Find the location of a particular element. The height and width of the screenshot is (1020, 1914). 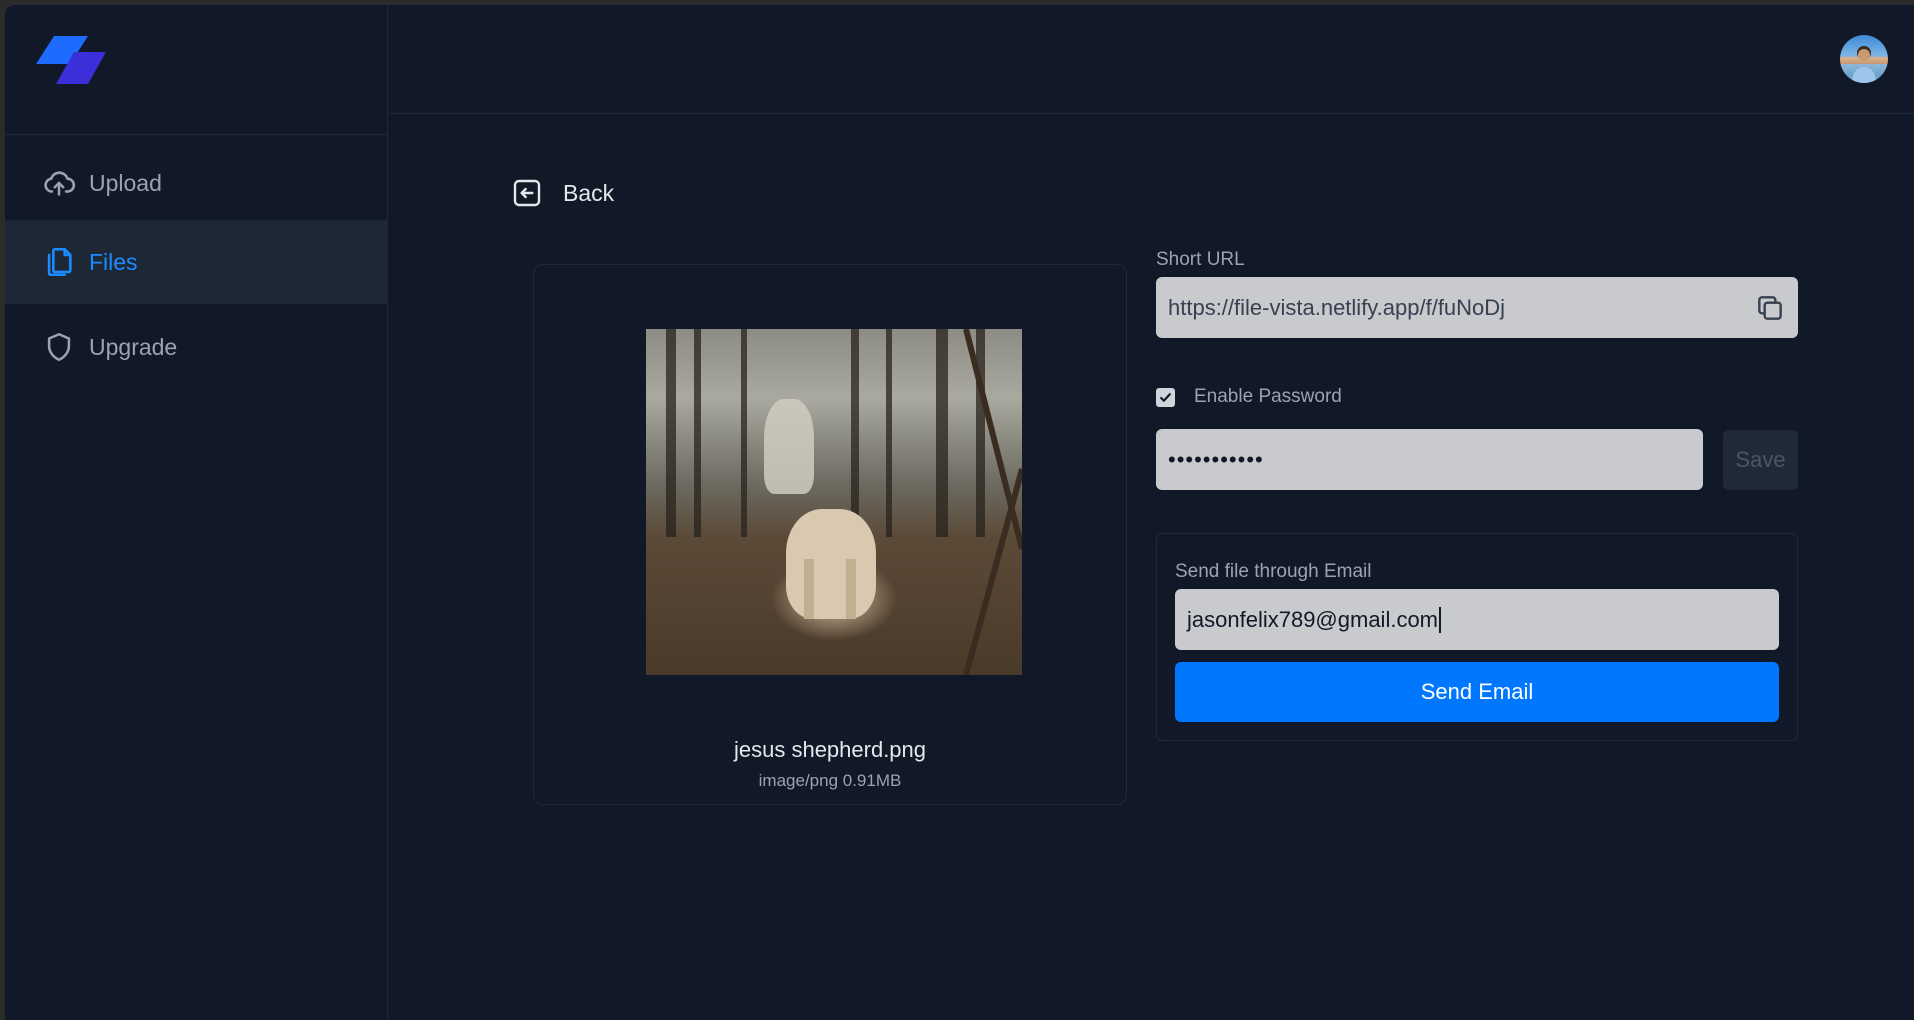

email-value: jasonfelix789@gmail.com is located at coordinates (1313, 619).